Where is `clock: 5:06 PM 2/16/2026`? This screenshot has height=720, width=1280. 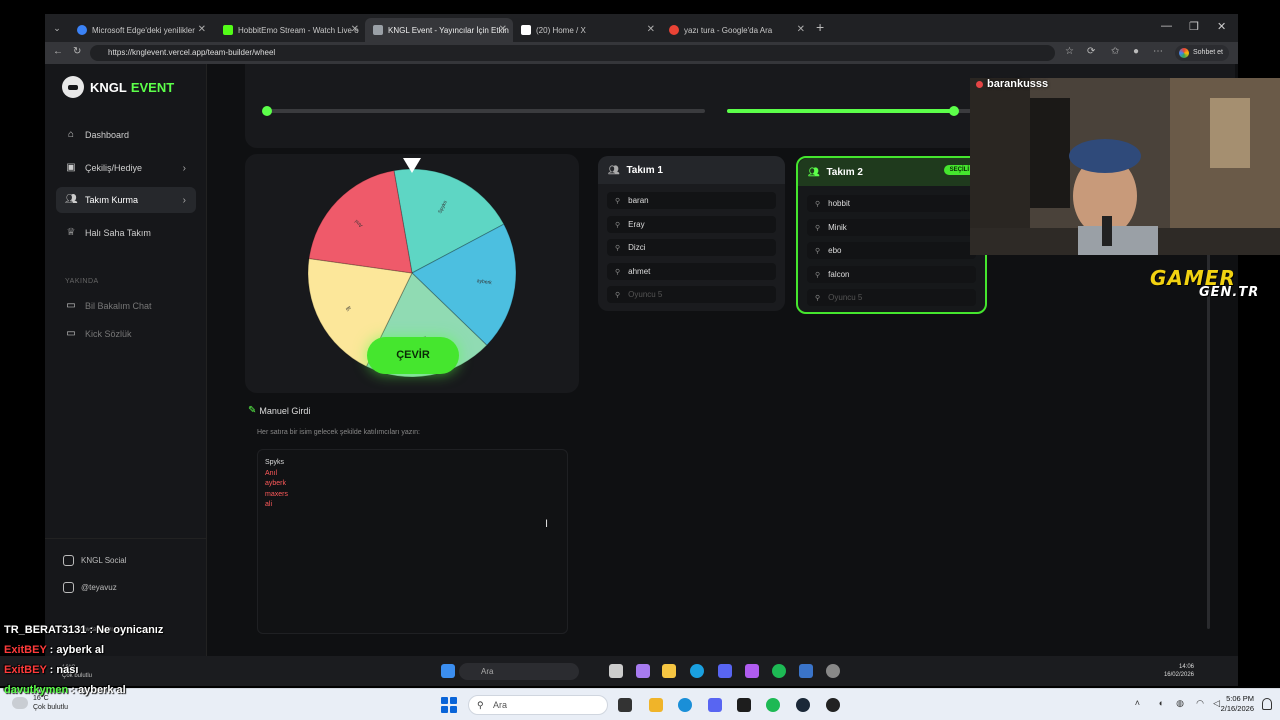
clock: 5:06 PM 2/16/2026 is located at coordinates (1237, 704).